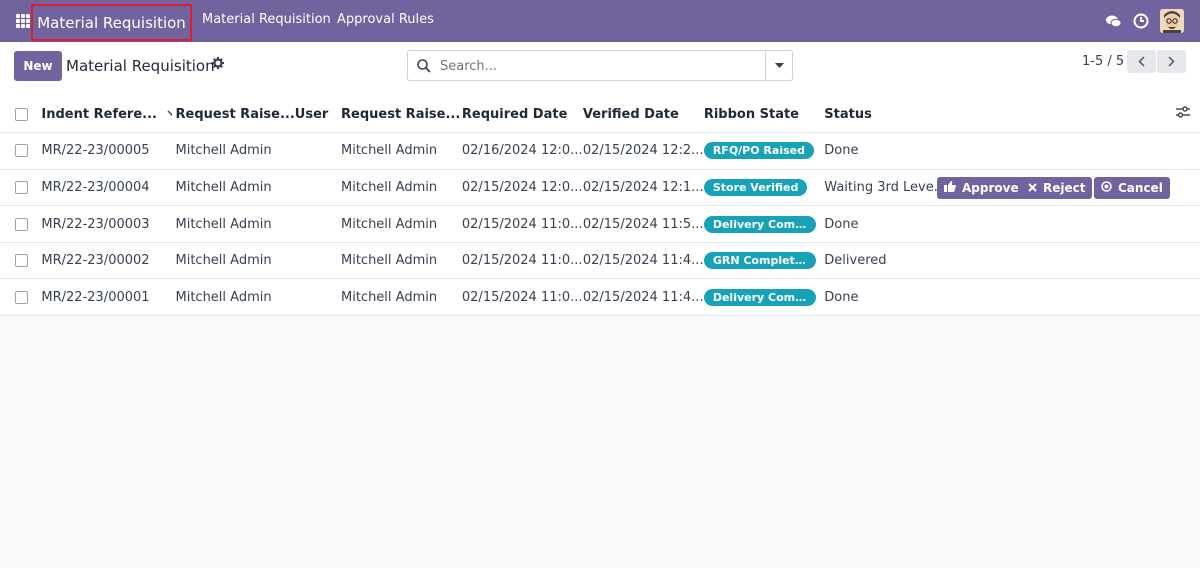 This screenshot has width=1200, height=568. Describe the element at coordinates (317, 115) in the screenshot. I see `header-user: User` at that location.